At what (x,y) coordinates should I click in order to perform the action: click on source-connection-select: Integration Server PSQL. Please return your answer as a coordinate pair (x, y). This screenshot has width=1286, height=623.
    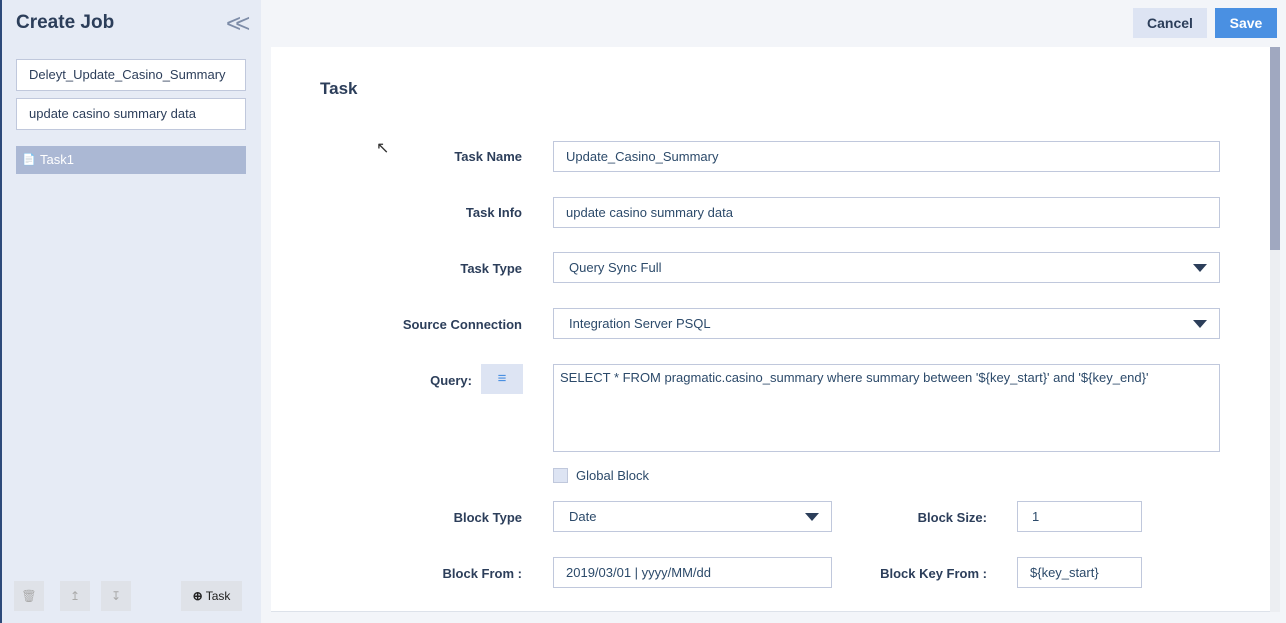
    Looking at the image, I should click on (886, 323).